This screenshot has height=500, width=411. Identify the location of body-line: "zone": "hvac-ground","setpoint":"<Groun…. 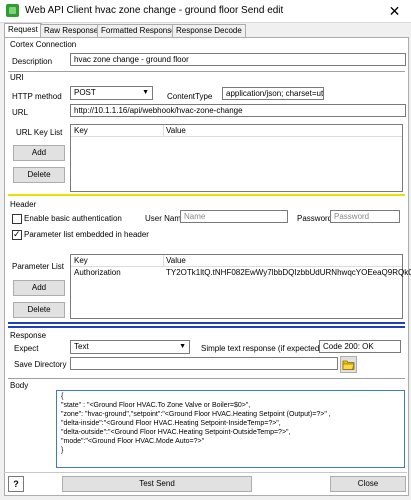
(196, 414).